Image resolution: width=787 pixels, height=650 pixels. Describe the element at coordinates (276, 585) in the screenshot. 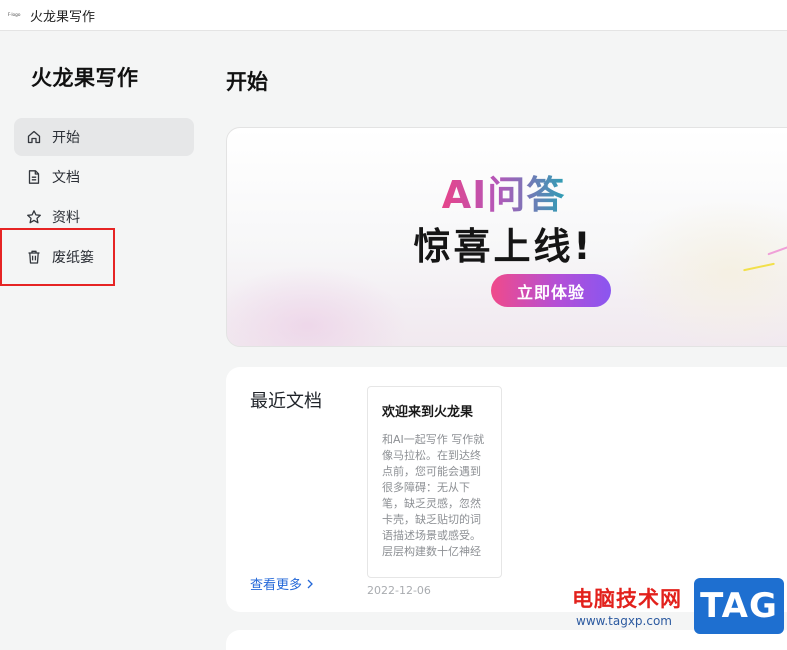

I see `see-more-label: 查看更多` at that location.